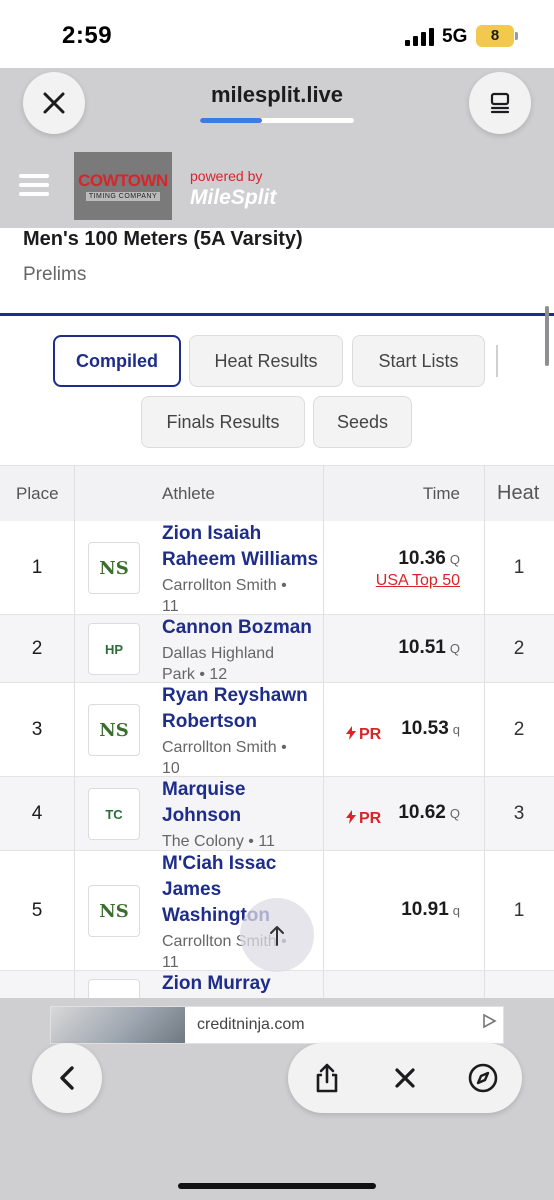  I want to click on school-logo: TC, so click(114, 814).